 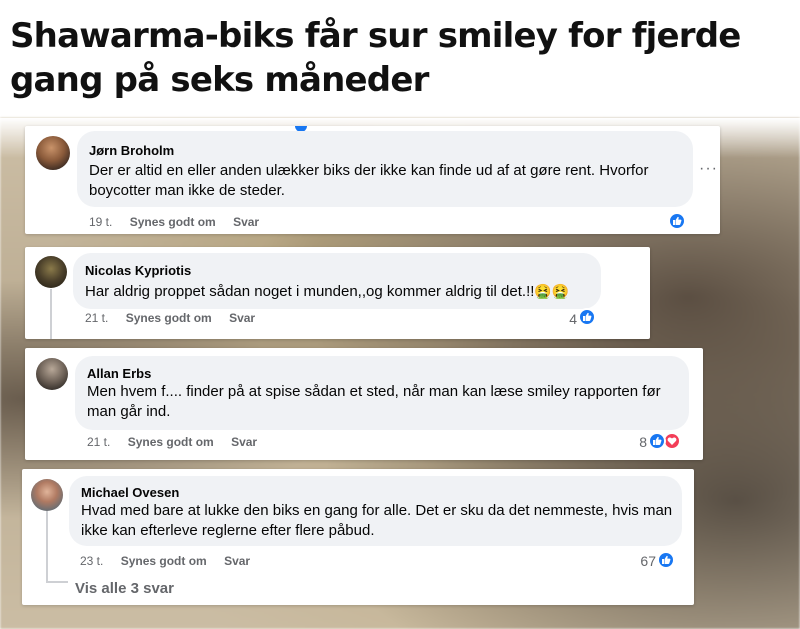 I want to click on comment-actions: 19 t. Synes godt om Svar, so click(x=181, y=222).